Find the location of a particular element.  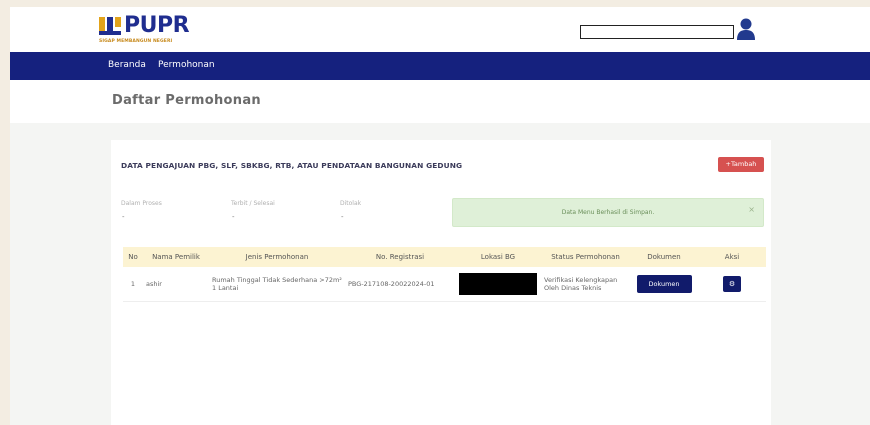

gear-icon: ⚙ is located at coordinates (732, 283).